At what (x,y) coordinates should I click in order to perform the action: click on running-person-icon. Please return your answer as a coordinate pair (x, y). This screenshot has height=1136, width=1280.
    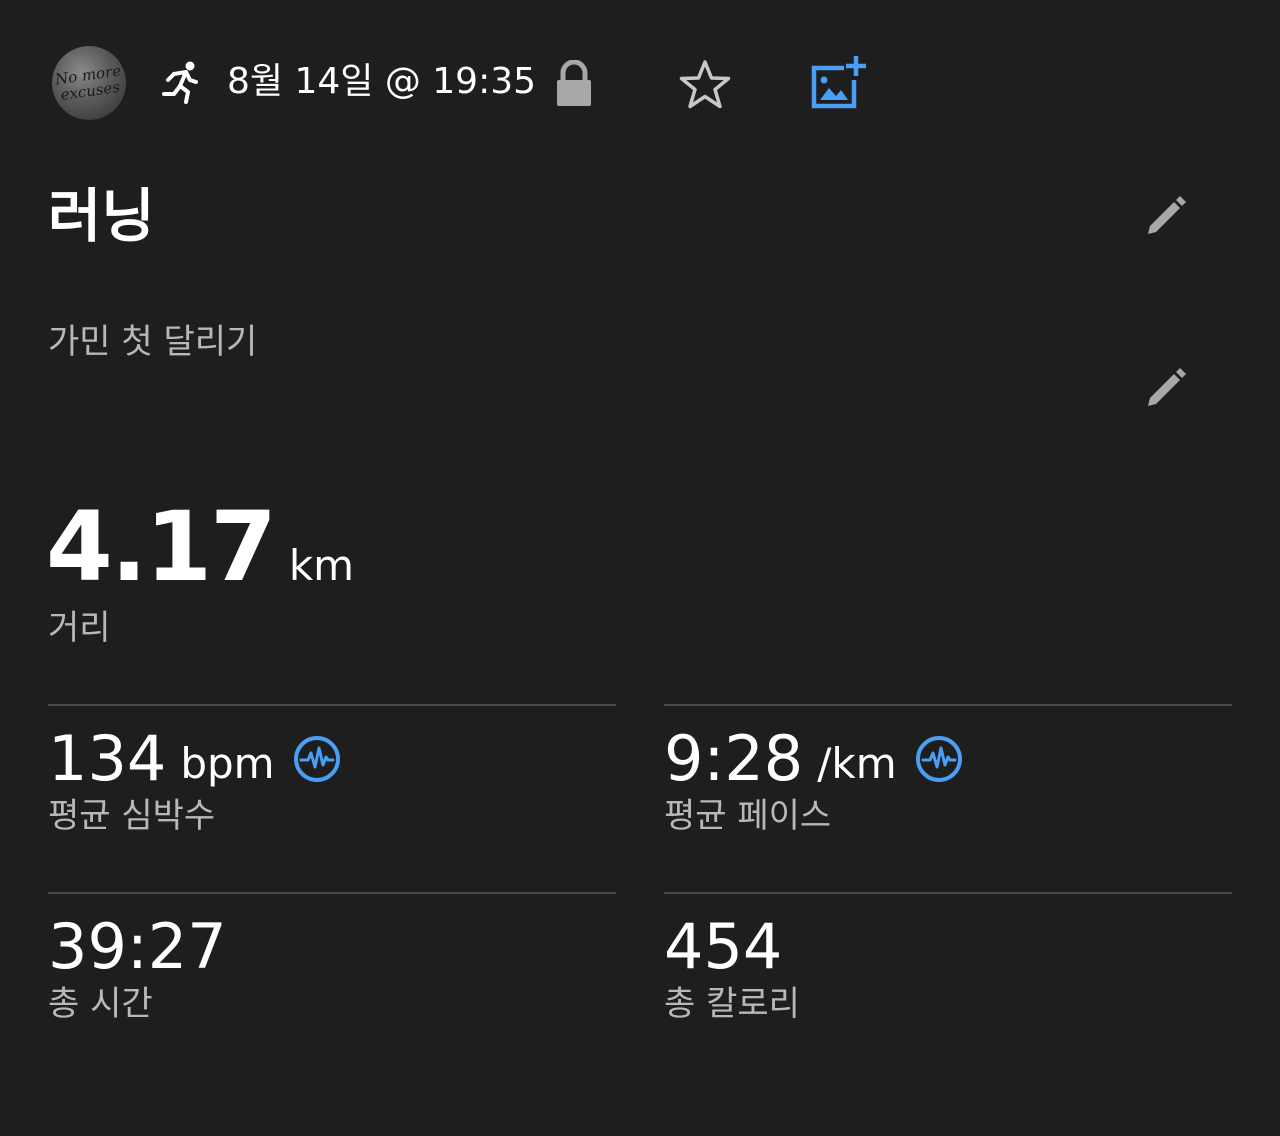
    Looking at the image, I should click on (180, 82).